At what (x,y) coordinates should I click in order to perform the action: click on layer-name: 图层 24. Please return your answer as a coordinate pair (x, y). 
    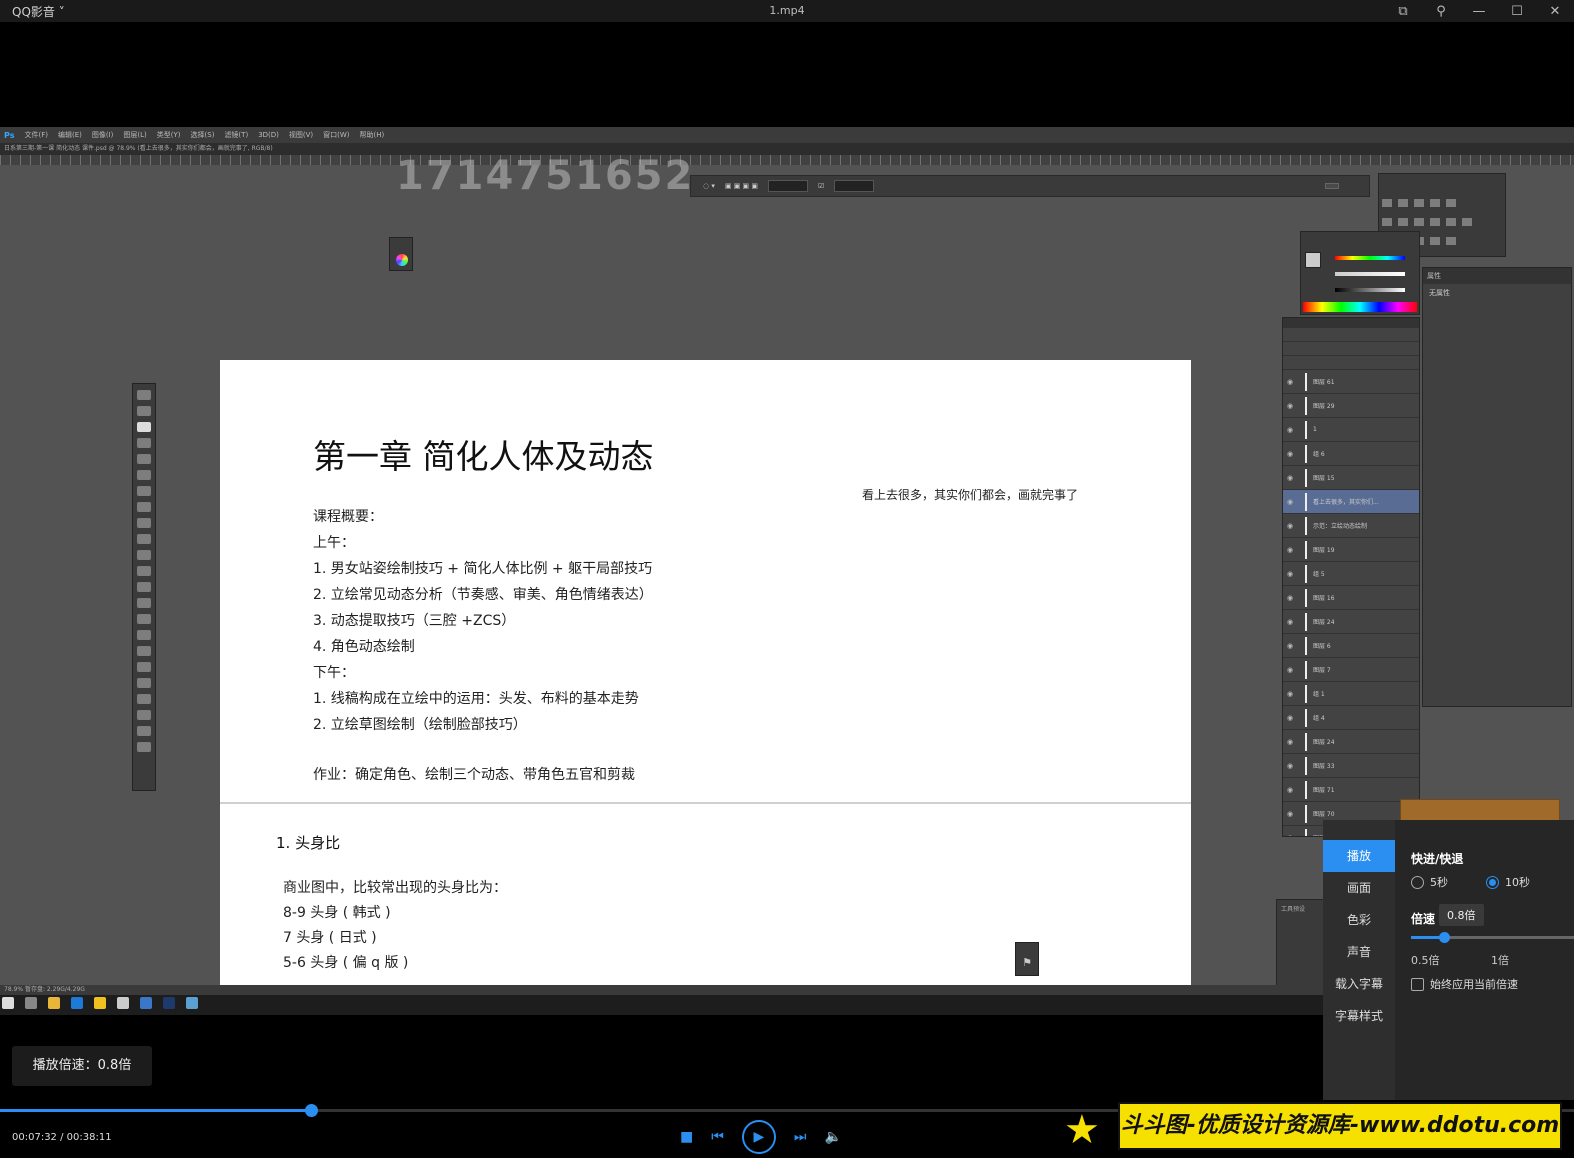
    Looking at the image, I should click on (1324, 742).